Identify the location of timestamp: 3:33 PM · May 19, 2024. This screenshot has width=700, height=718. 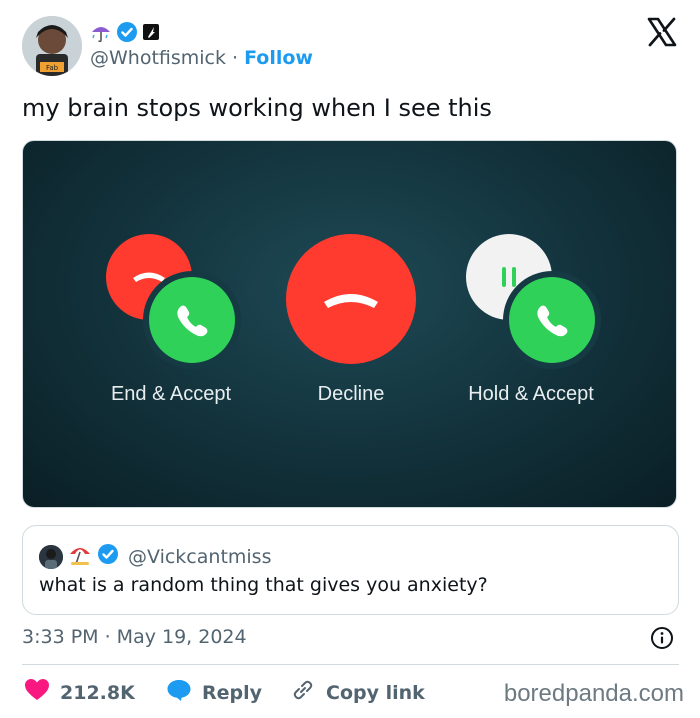
(134, 637).